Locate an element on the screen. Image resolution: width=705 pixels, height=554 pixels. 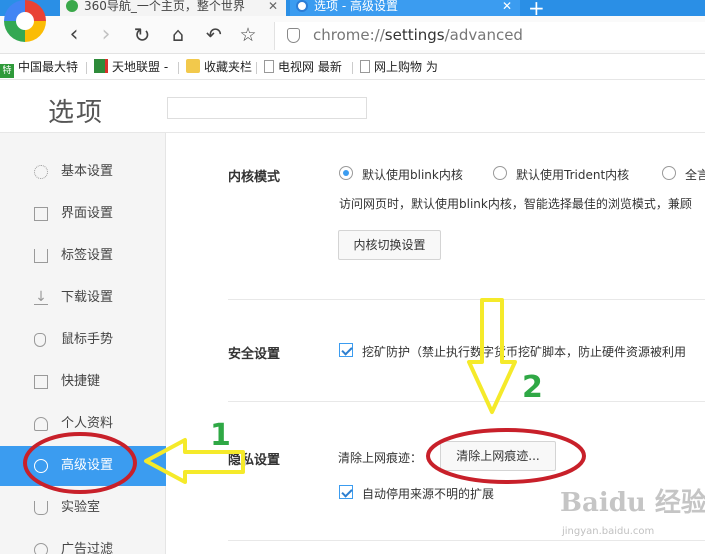
bookmark-item: 收藏夹栏 is located at coordinates (219, 67).